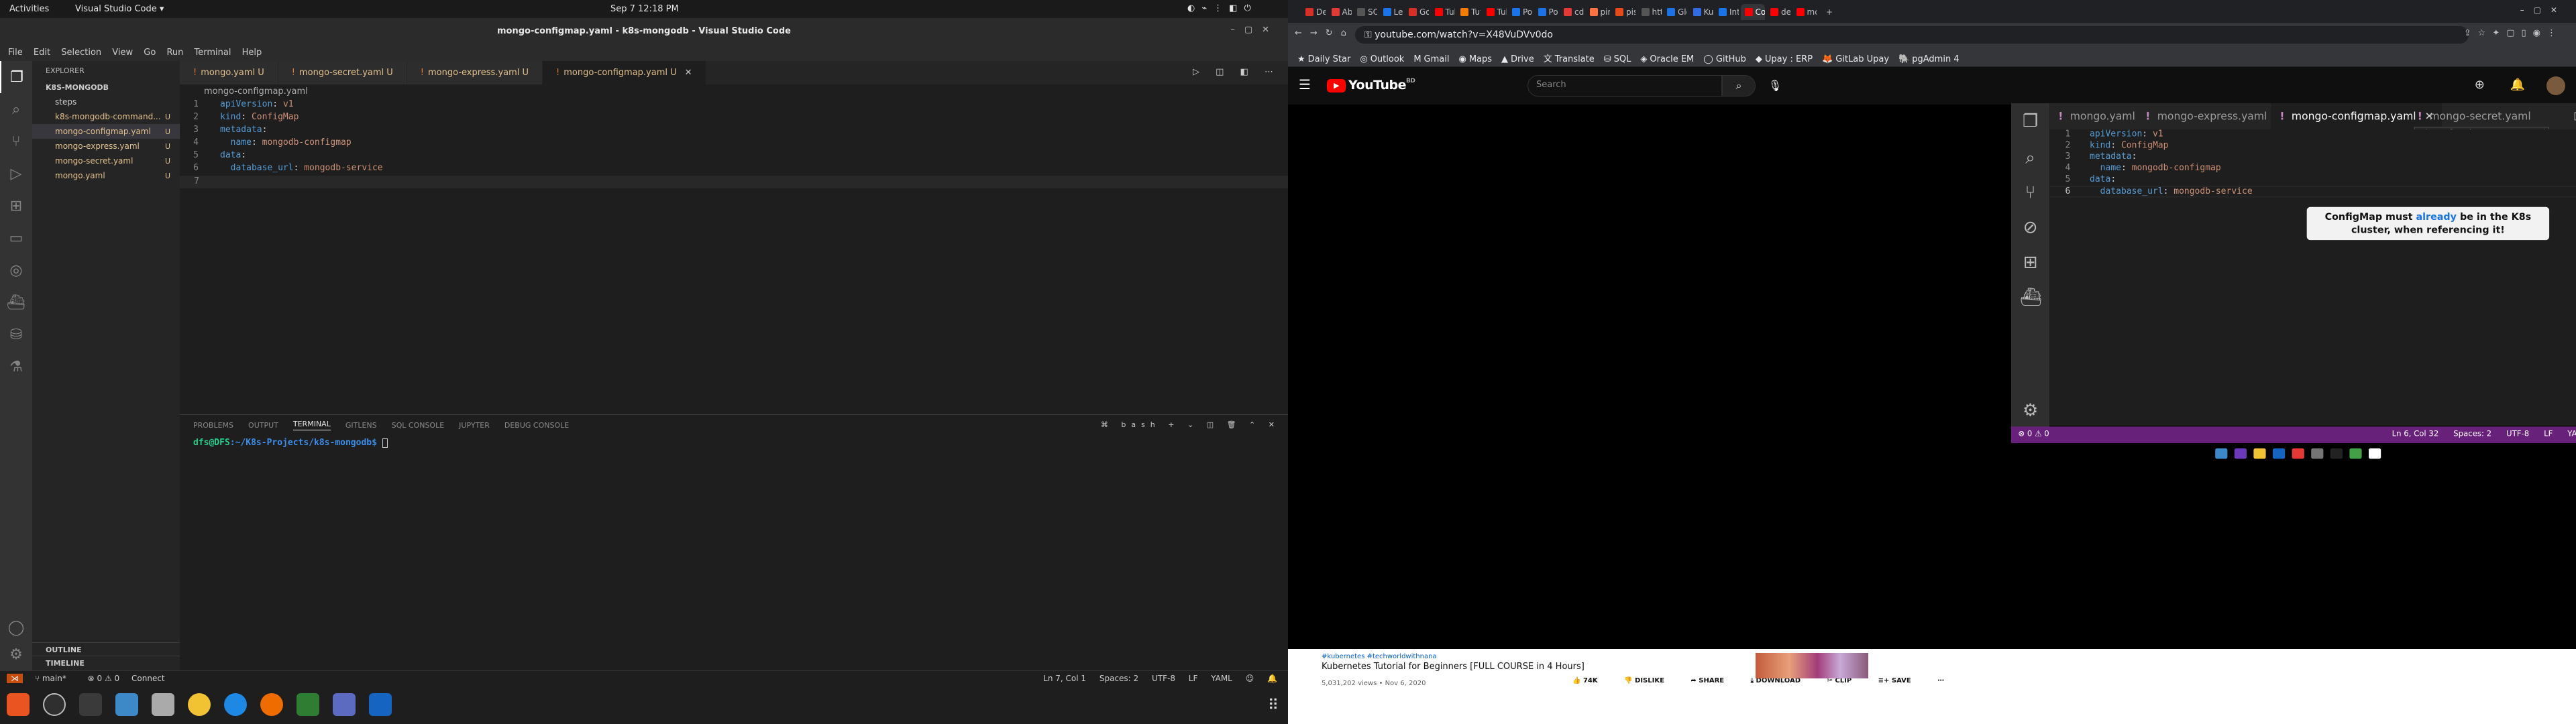 The width and height of the screenshot is (2576, 724). I want to click on explorer-icon: ❐, so click(16, 77).